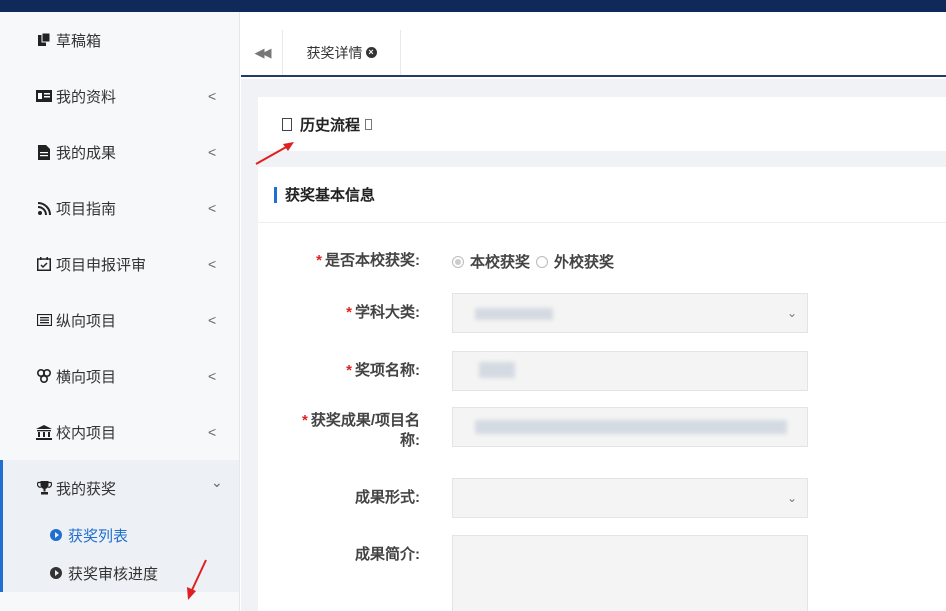 This screenshot has height=611, width=946. I want to click on section-accent-bar, so click(275, 194).